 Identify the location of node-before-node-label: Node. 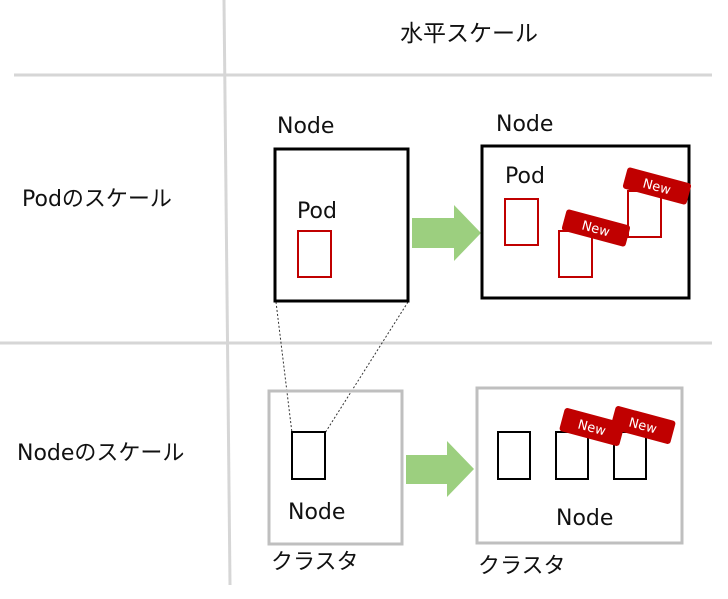
(317, 512).